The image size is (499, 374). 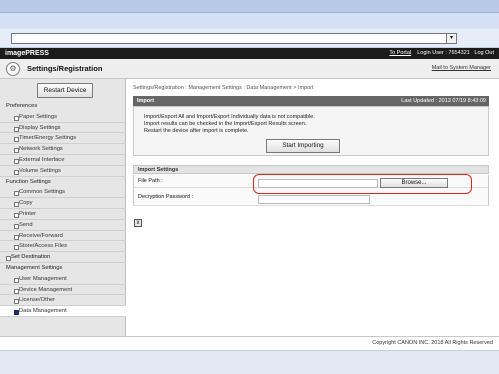 I want to click on settings-icon: ⚙, so click(x=13, y=69).